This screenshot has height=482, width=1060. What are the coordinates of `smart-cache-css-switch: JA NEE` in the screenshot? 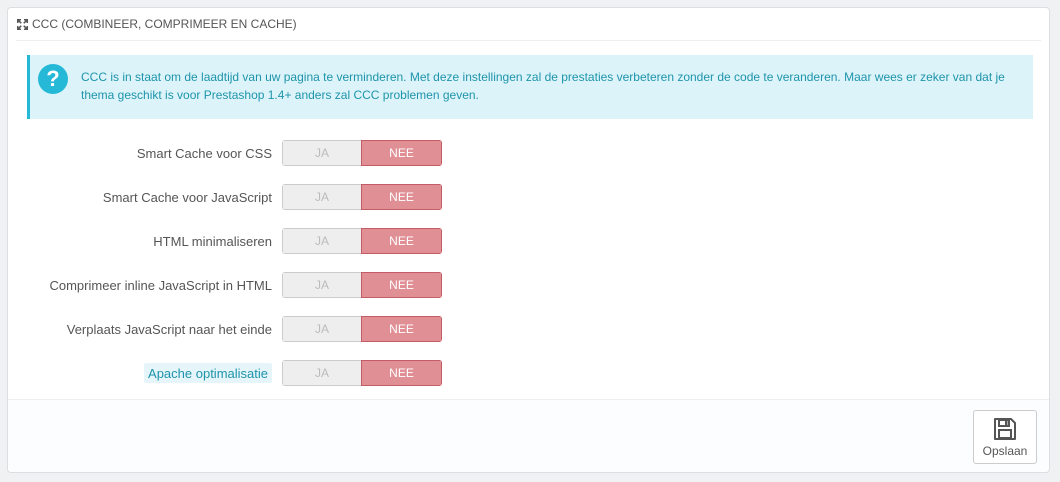 It's located at (362, 153).